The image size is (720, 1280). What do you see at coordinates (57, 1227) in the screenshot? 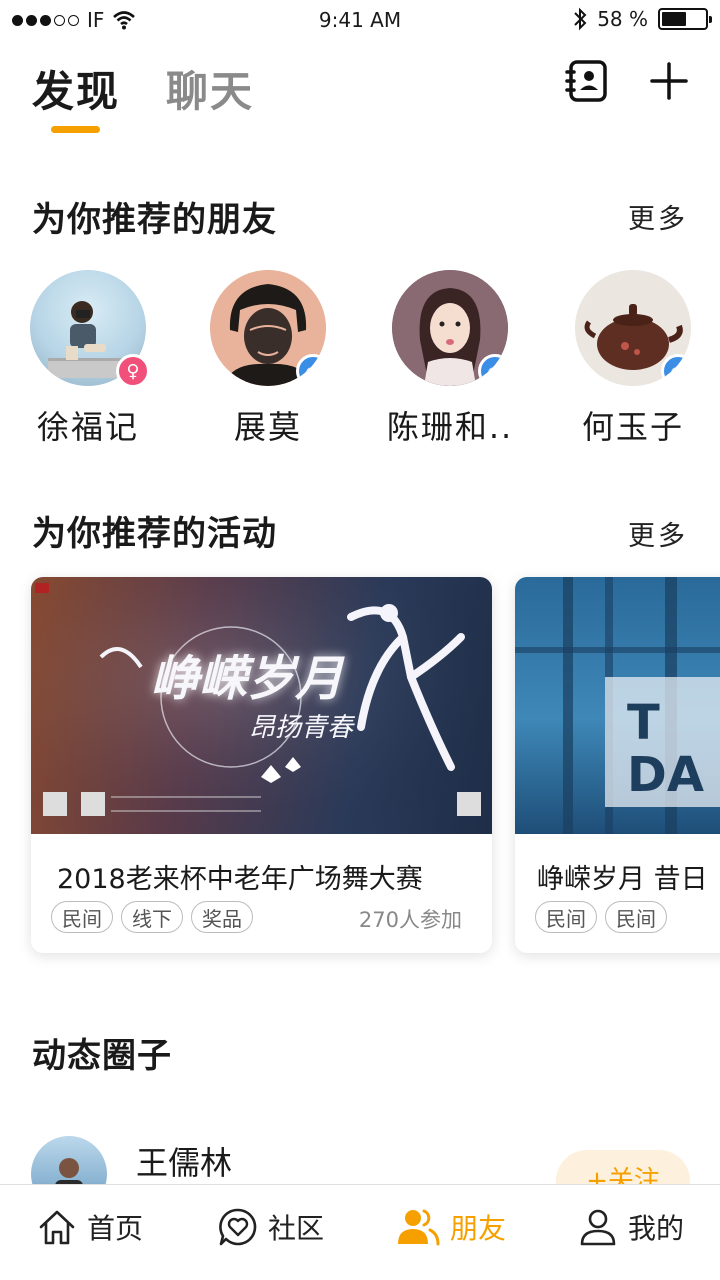
I see `home-icon` at bounding box center [57, 1227].